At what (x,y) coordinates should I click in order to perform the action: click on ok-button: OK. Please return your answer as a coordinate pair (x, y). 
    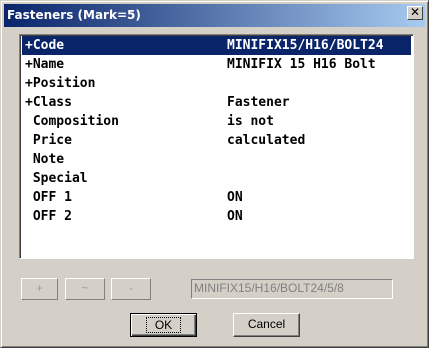
    Looking at the image, I should click on (163, 325).